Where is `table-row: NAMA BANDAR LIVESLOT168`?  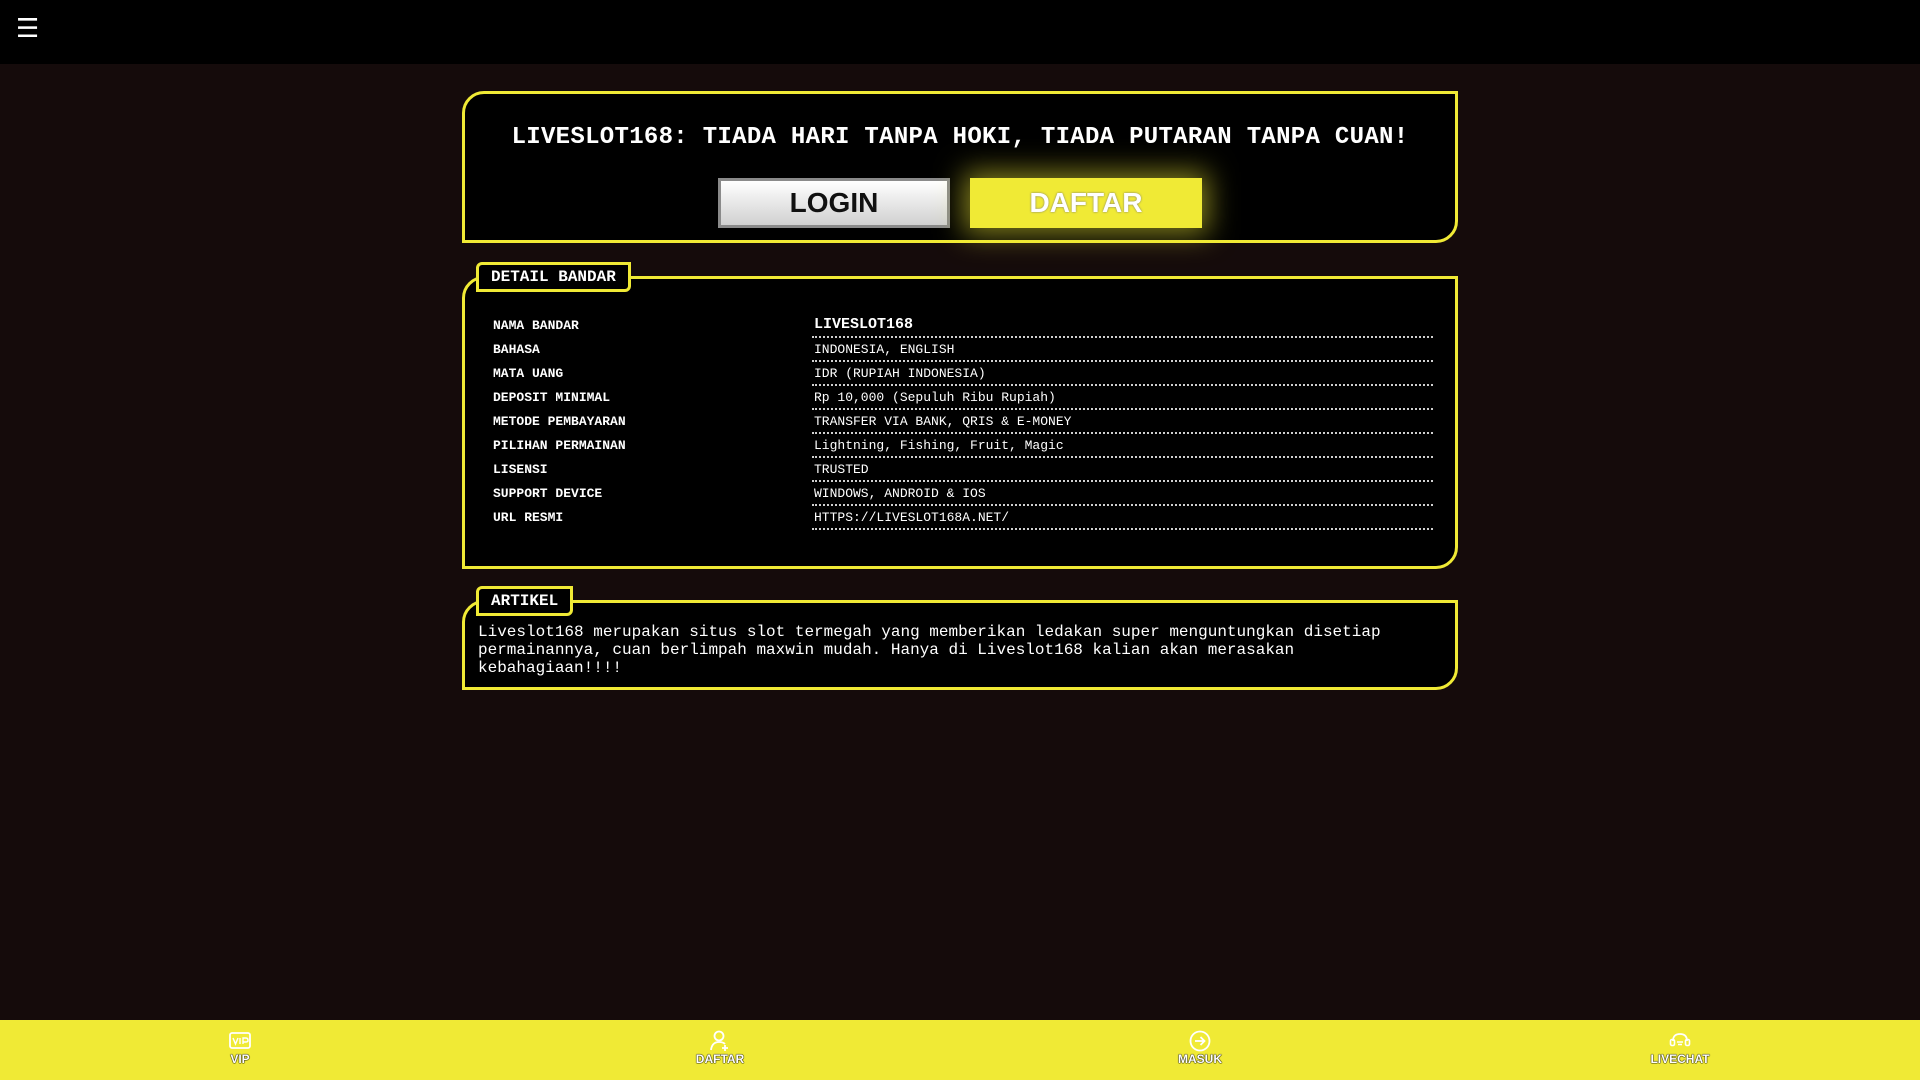
table-row: NAMA BANDAR LIVESLOT168 is located at coordinates (961, 325).